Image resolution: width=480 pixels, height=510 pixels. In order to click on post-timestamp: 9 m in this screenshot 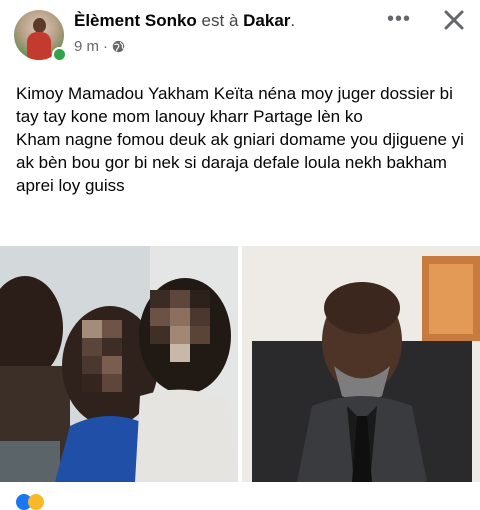, I will do `click(86, 46)`.